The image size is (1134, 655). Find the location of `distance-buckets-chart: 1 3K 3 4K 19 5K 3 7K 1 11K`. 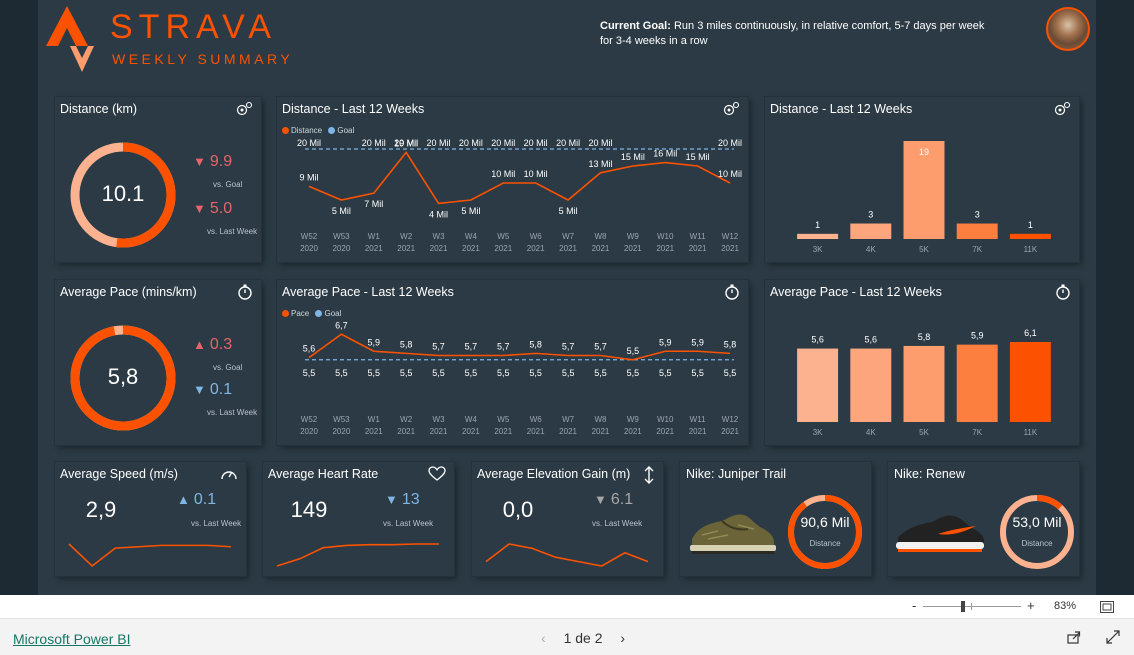

distance-buckets-chart: 1 3K 3 4K 19 5K 3 7K 1 11K is located at coordinates (924, 197).